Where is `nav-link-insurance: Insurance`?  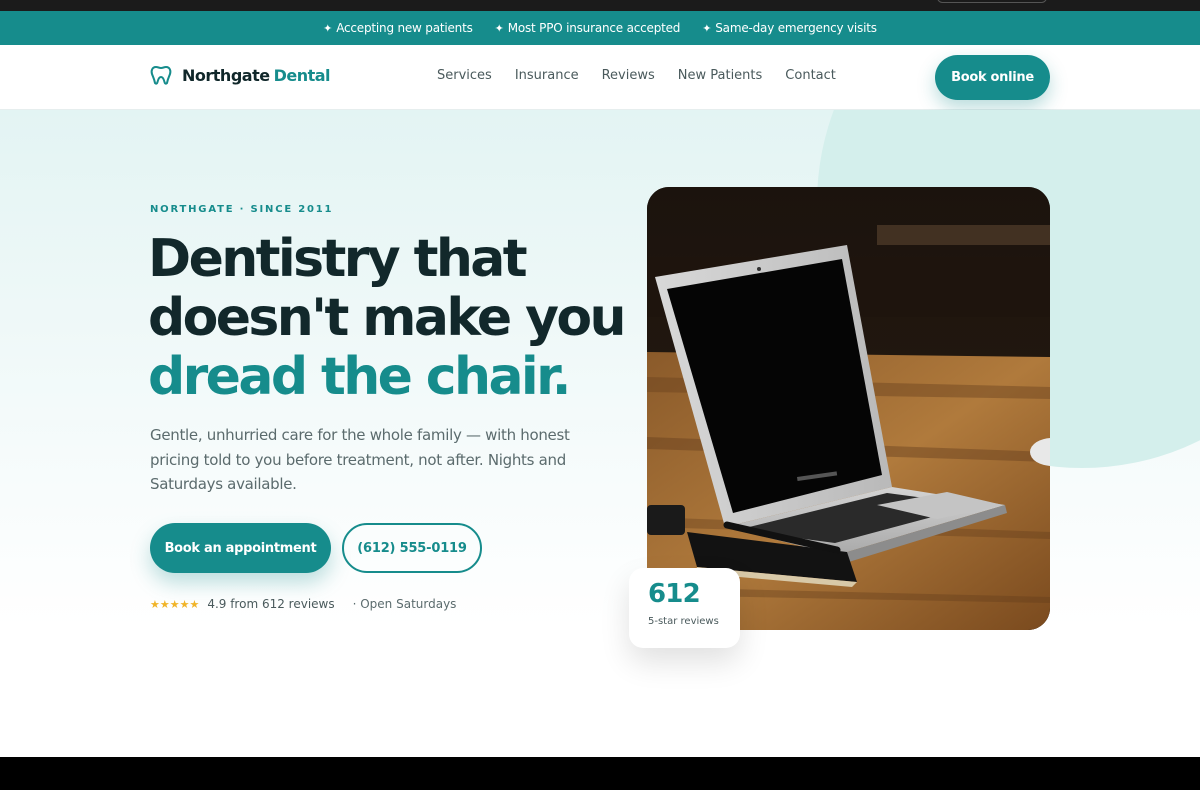
nav-link-insurance: Insurance is located at coordinates (547, 75).